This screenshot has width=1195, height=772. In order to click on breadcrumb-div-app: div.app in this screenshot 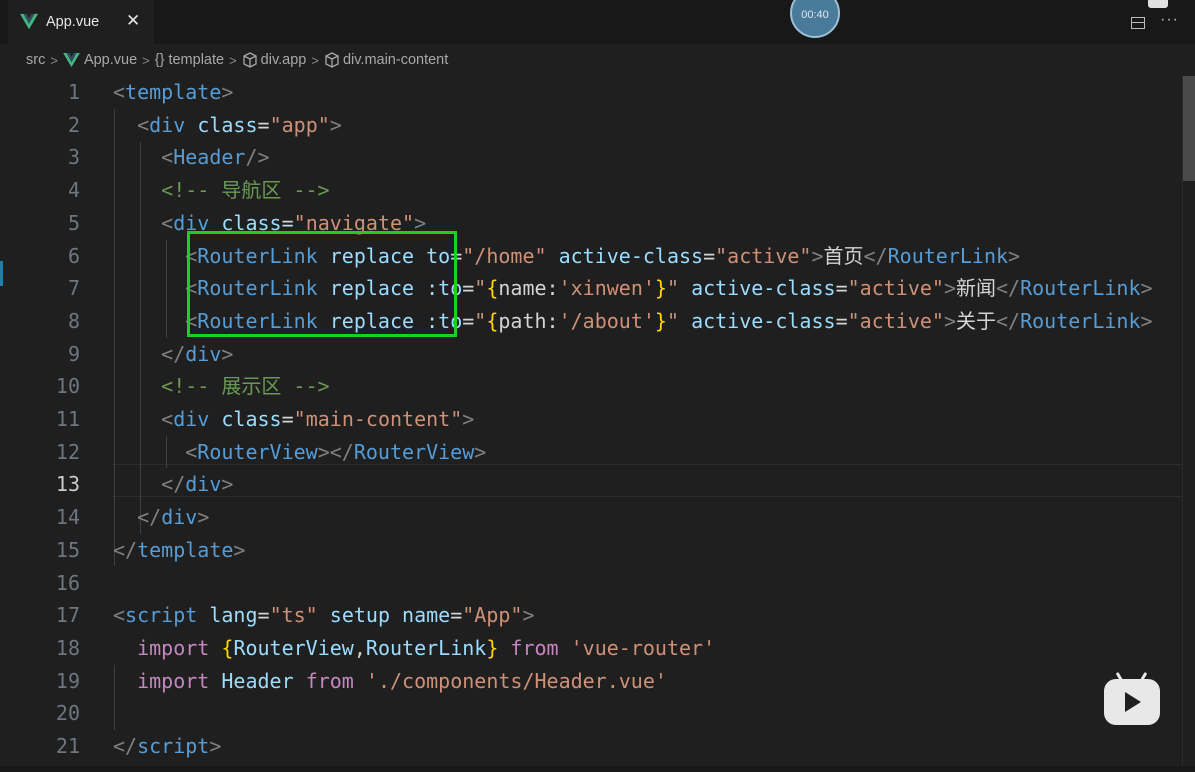, I will do `click(284, 60)`.